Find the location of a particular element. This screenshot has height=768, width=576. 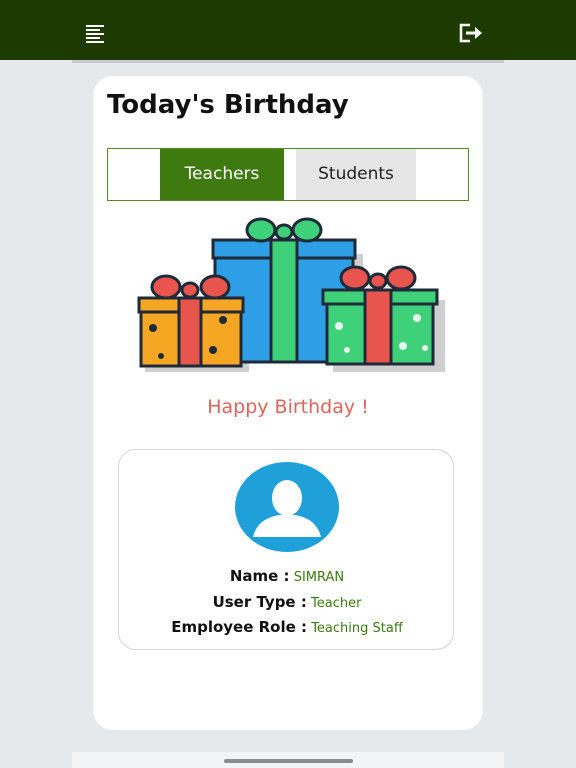

page-title: Today's Birthday is located at coordinates (228, 105).